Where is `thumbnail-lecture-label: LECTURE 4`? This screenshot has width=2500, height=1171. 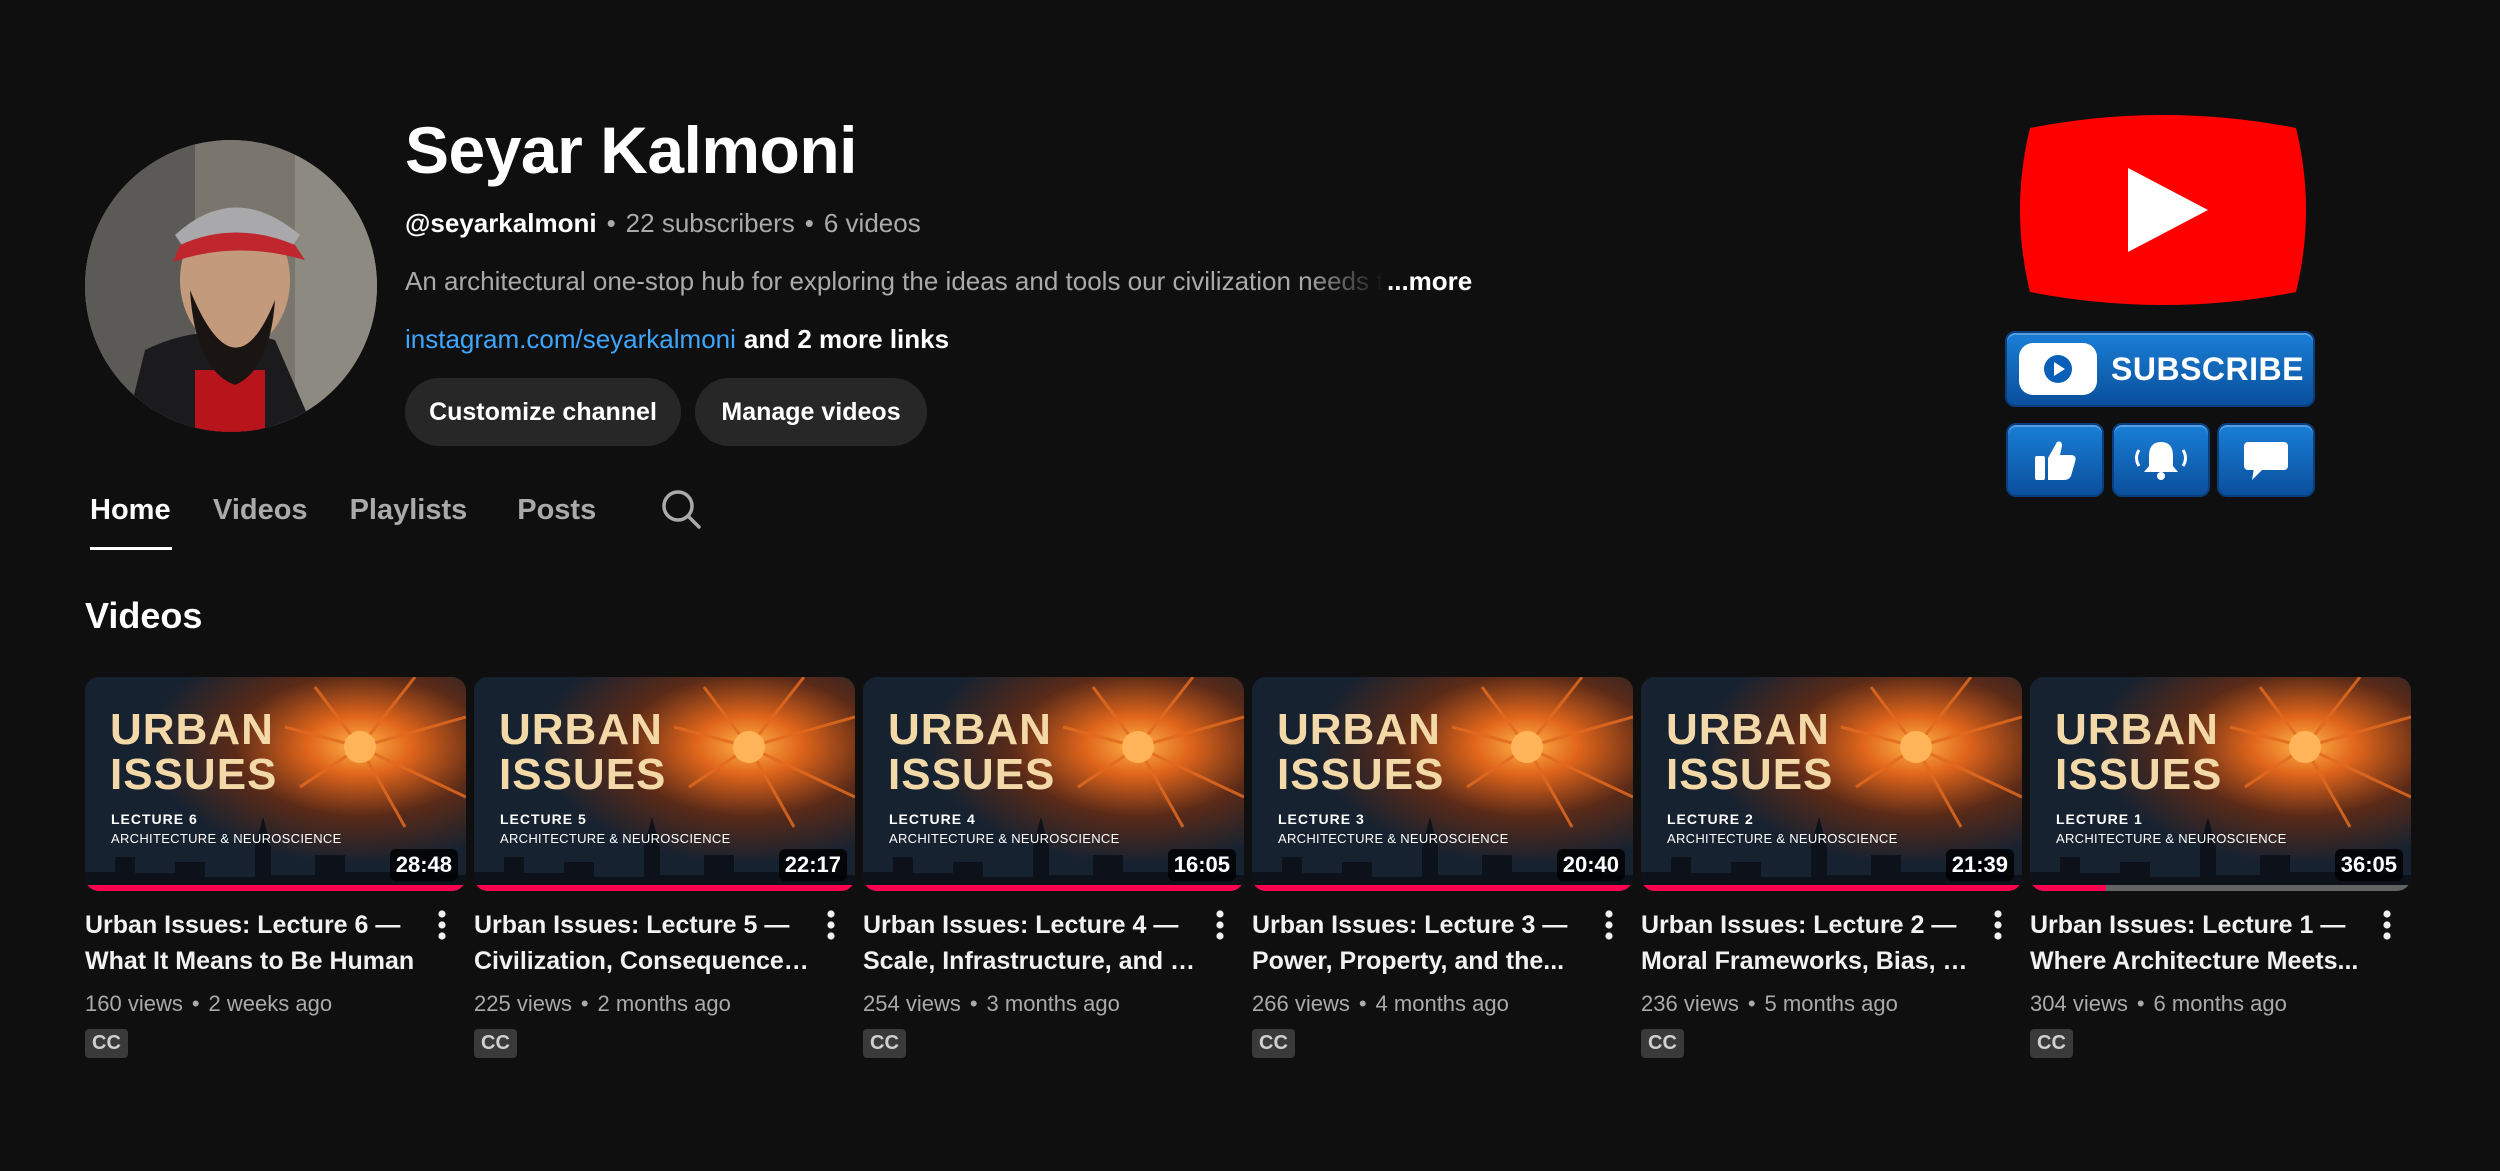
thumbnail-lecture-label: LECTURE 4 is located at coordinates (932, 819).